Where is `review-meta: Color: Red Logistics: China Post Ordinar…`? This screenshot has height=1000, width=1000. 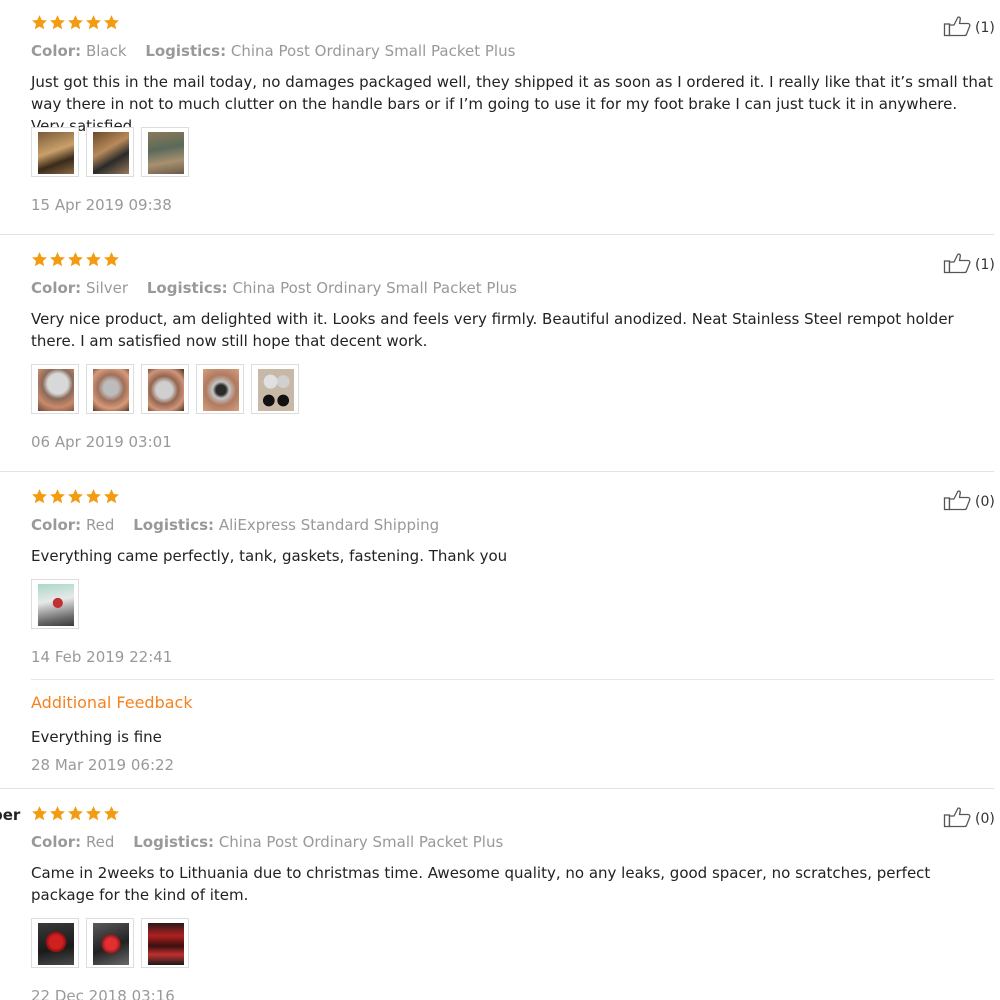
review-meta: Color: Red Logistics: China Post Ordinar… is located at coordinates (267, 842).